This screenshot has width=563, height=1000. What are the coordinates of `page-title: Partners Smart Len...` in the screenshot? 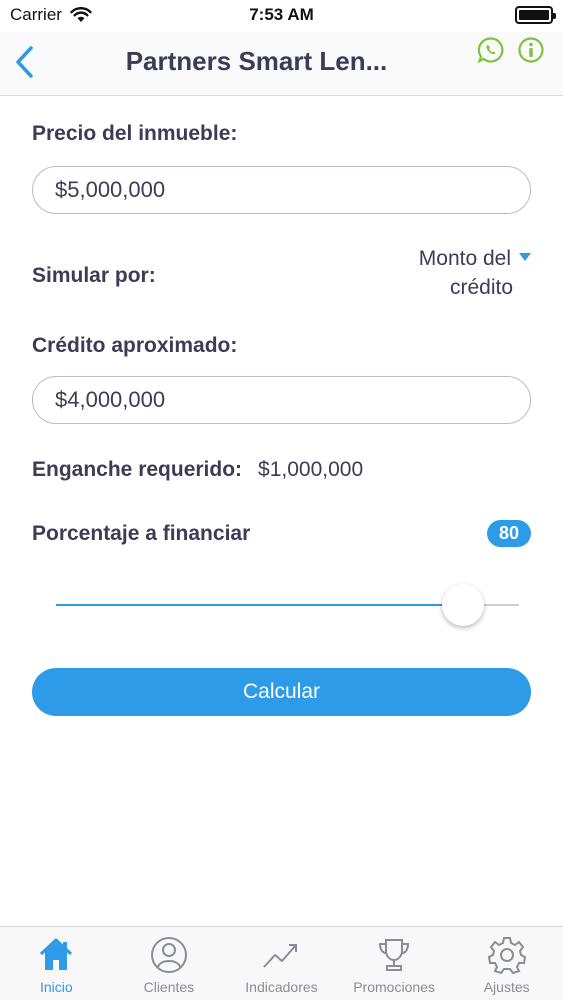 It's located at (256, 61).